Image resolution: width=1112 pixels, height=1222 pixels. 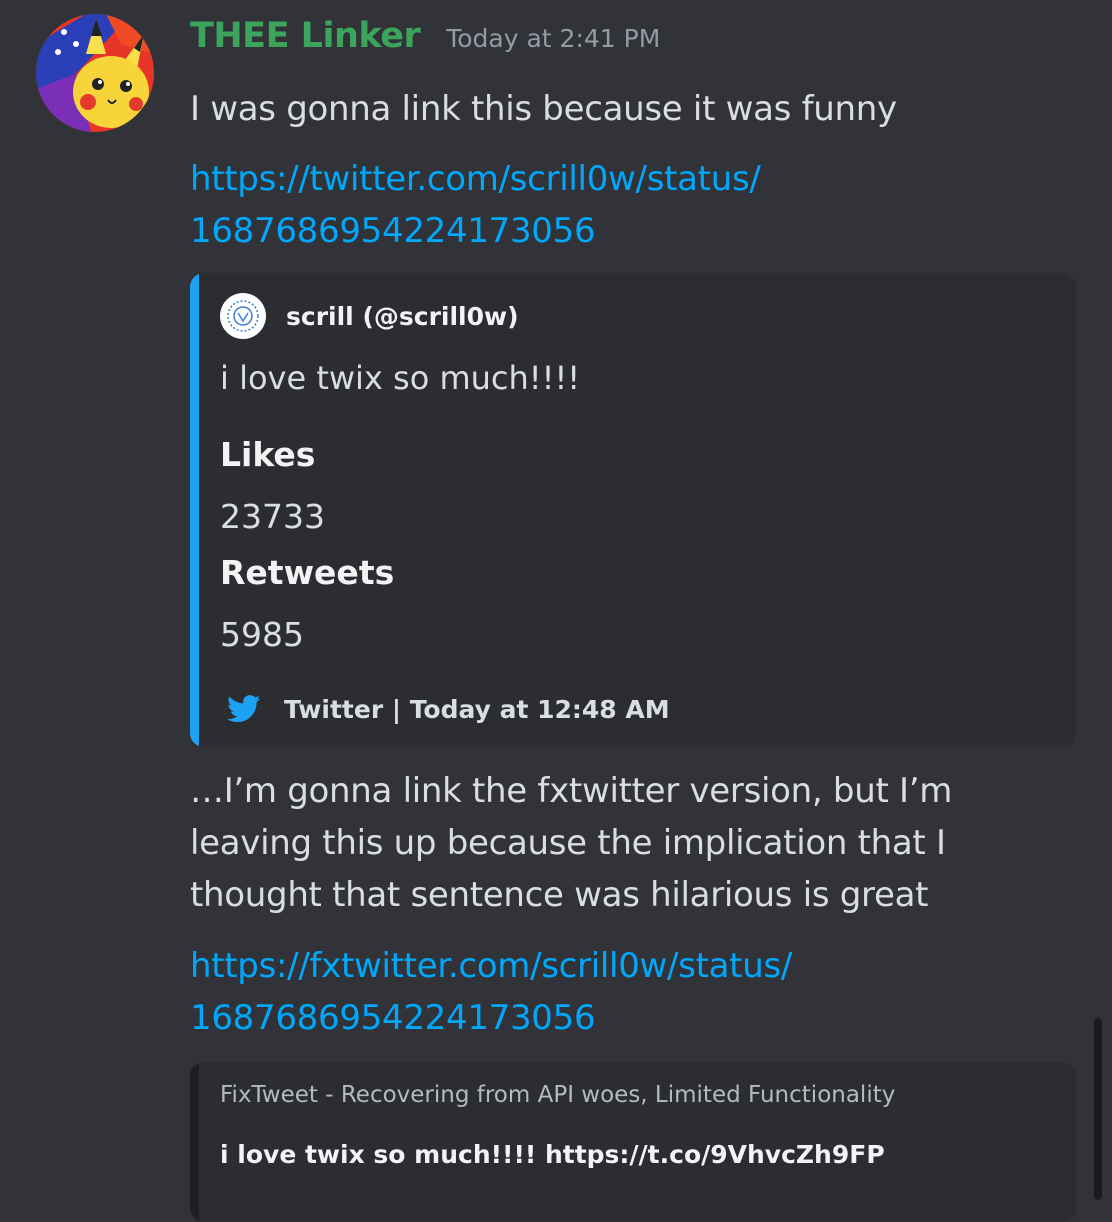 I want to click on field-name-likes: Likes, so click(x=268, y=454).